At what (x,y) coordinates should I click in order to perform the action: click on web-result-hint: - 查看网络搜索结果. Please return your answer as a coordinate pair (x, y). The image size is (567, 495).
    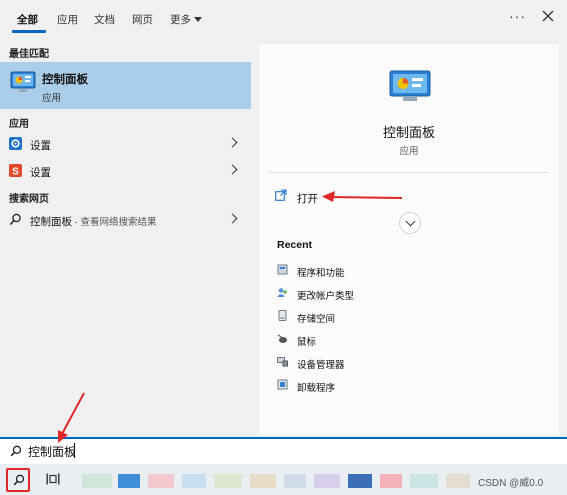
    Looking at the image, I should click on (114, 222).